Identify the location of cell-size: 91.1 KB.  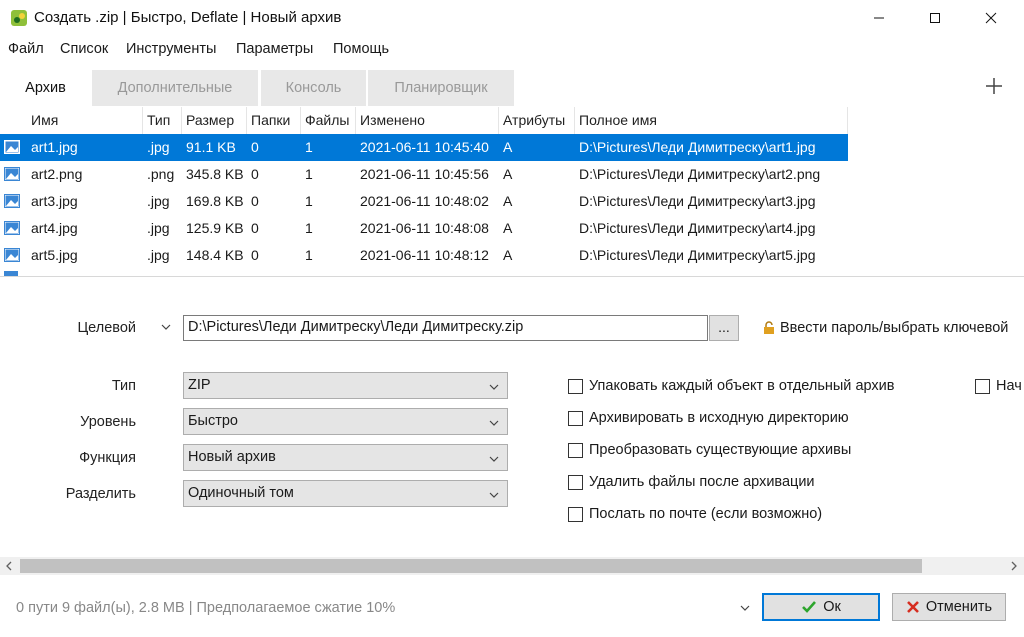
(211, 147).